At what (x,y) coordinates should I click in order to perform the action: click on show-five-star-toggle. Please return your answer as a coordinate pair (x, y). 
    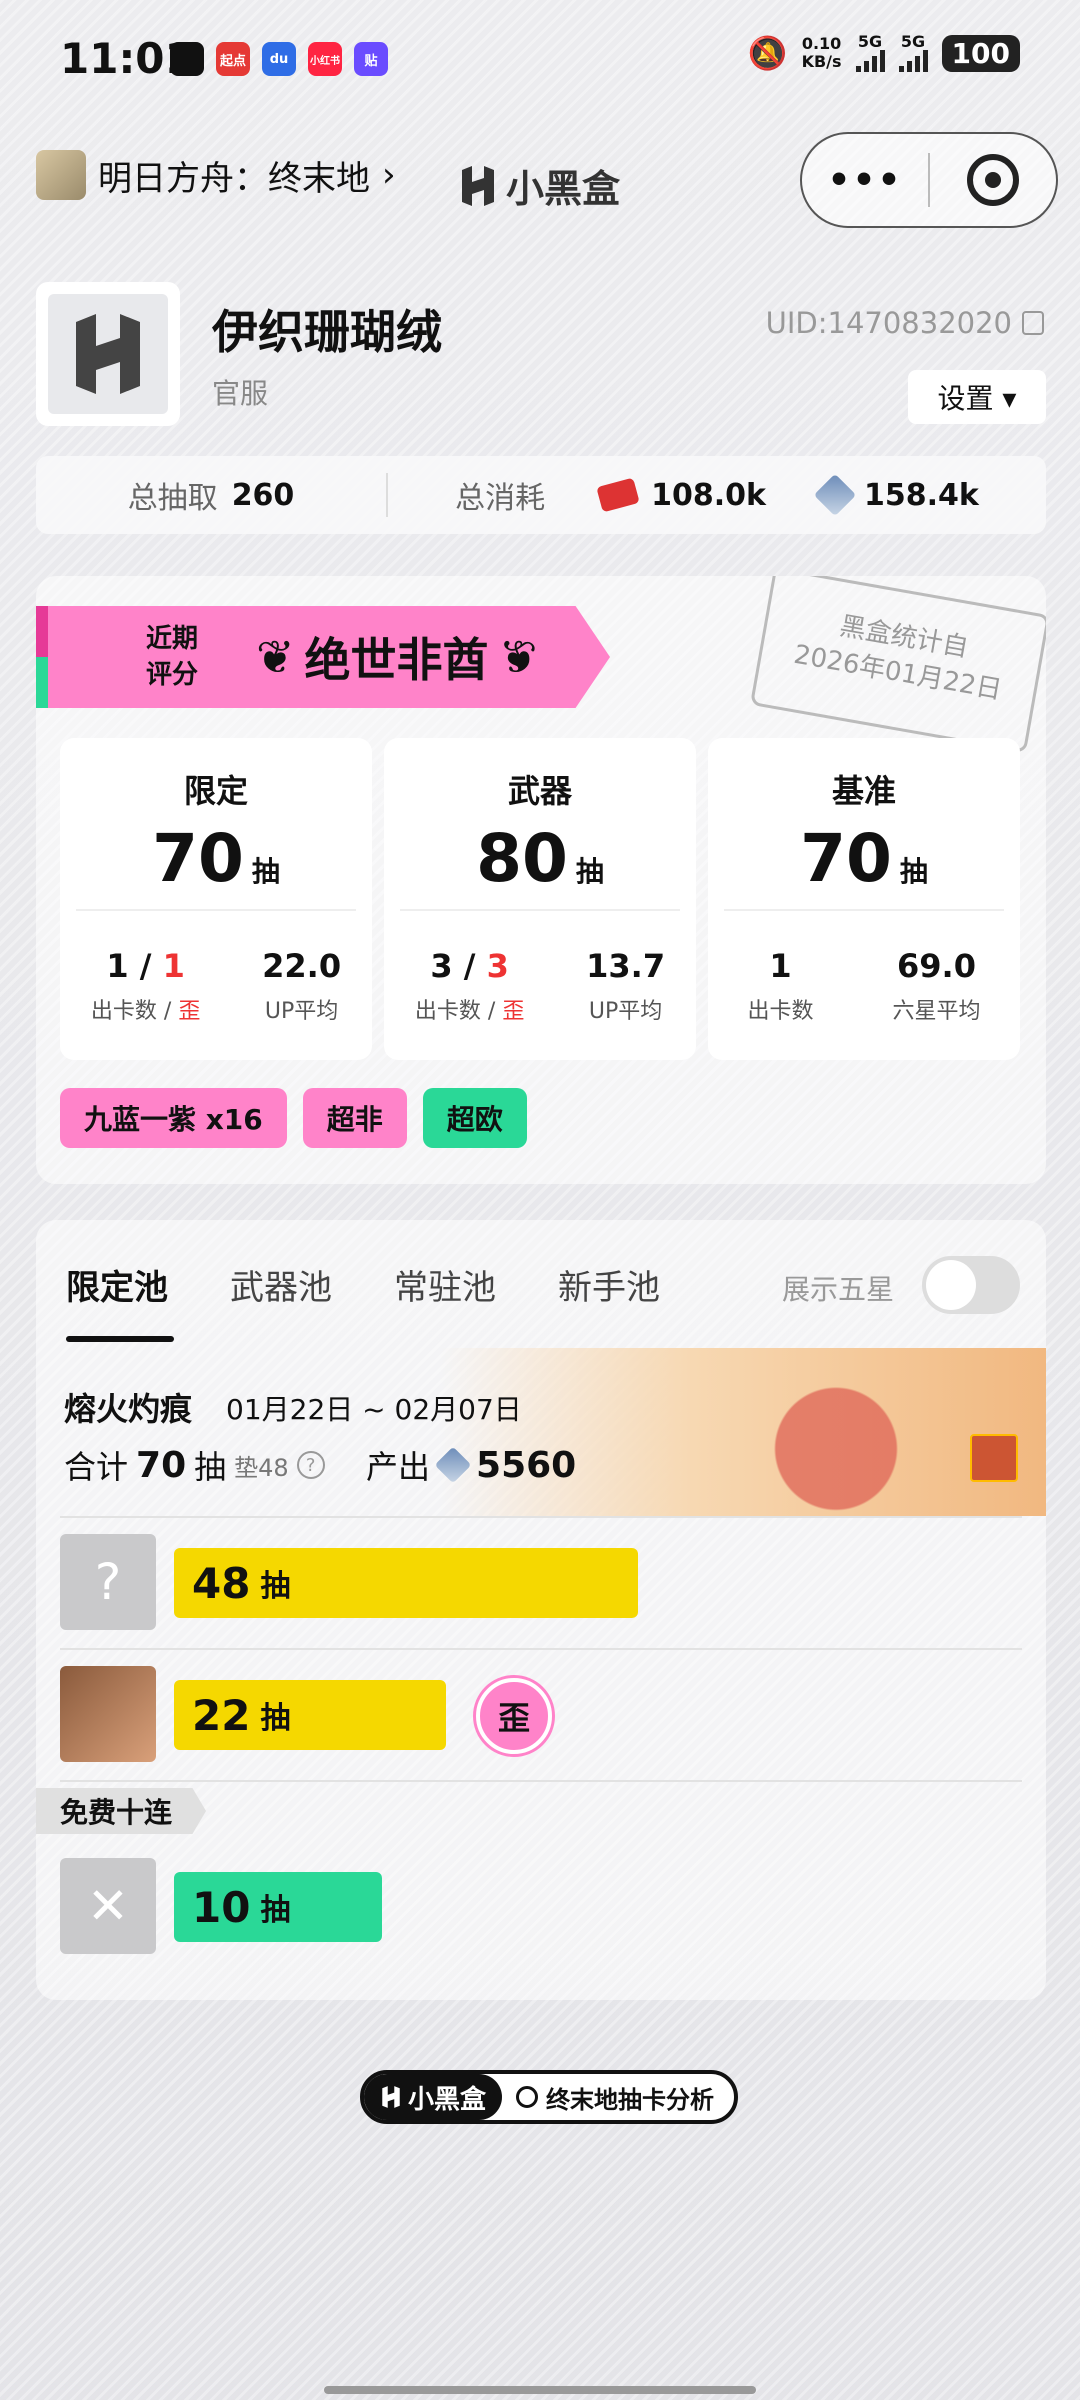
    Looking at the image, I should click on (971, 1285).